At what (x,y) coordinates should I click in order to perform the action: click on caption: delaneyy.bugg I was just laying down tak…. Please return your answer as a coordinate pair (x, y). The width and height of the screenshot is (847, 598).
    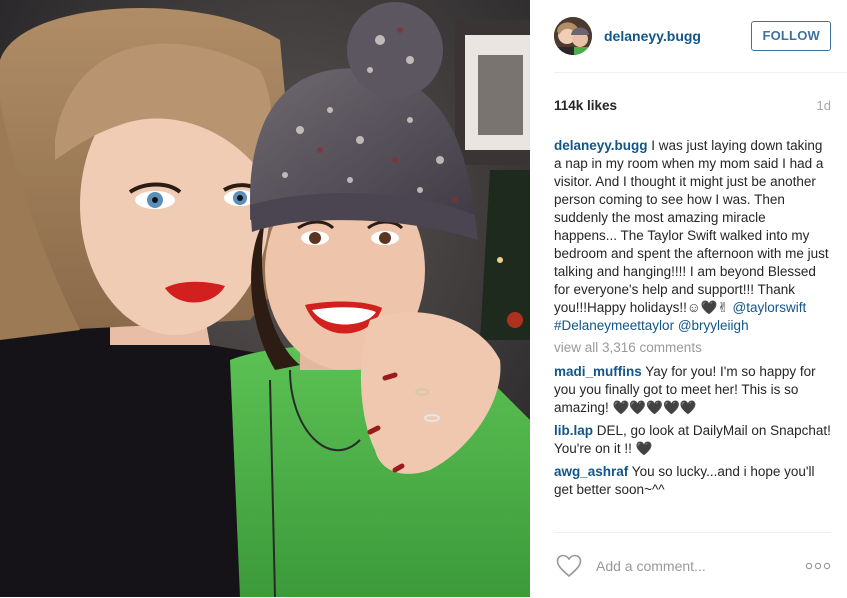
    Looking at the image, I should click on (692, 236).